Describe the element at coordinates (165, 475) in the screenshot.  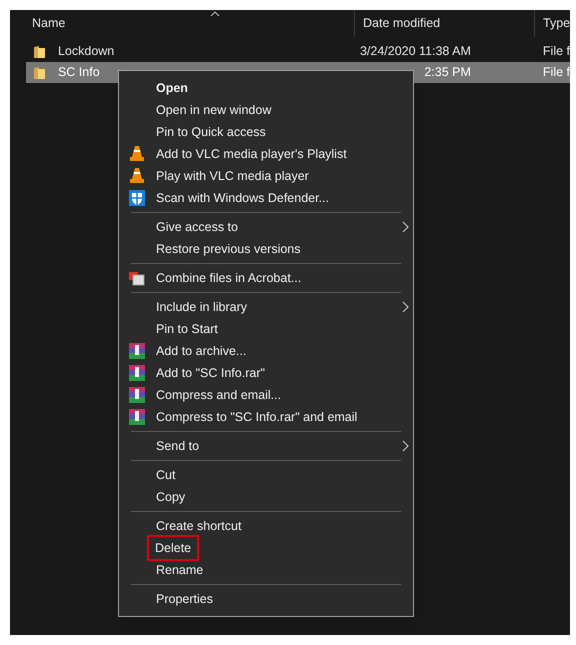
I see `menu-item: Cut` at that location.